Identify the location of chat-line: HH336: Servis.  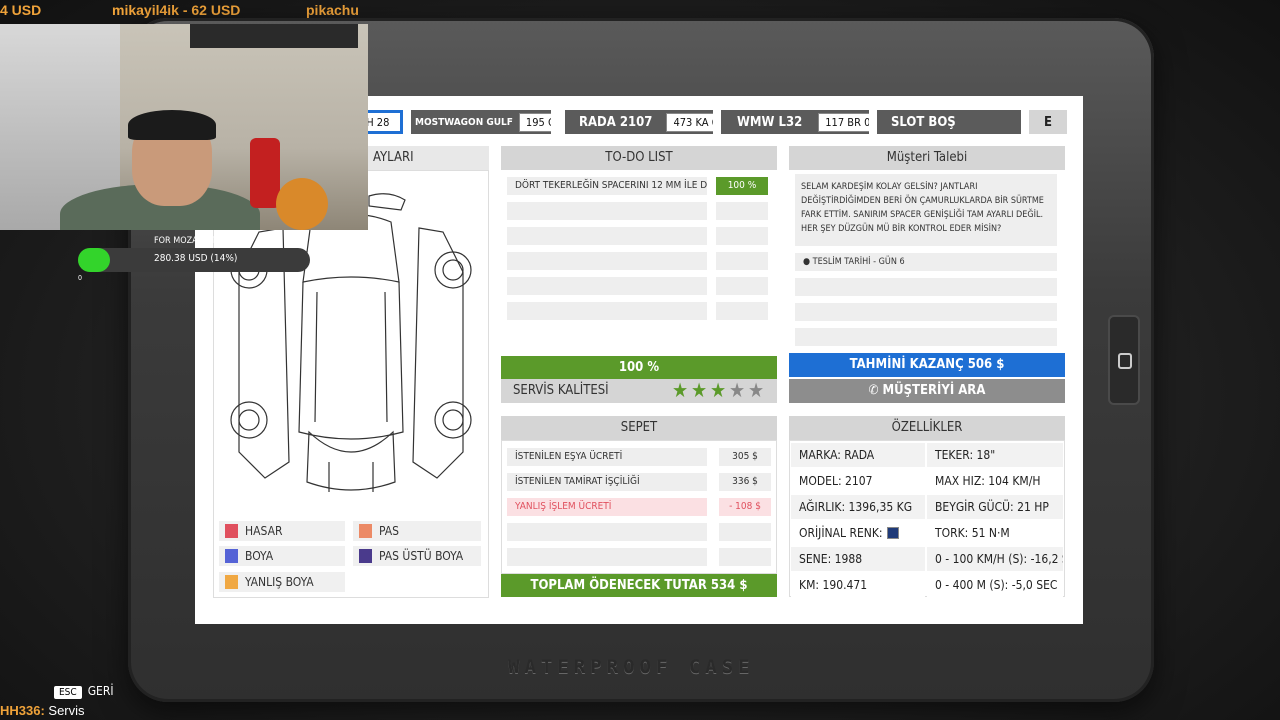
(42, 711).